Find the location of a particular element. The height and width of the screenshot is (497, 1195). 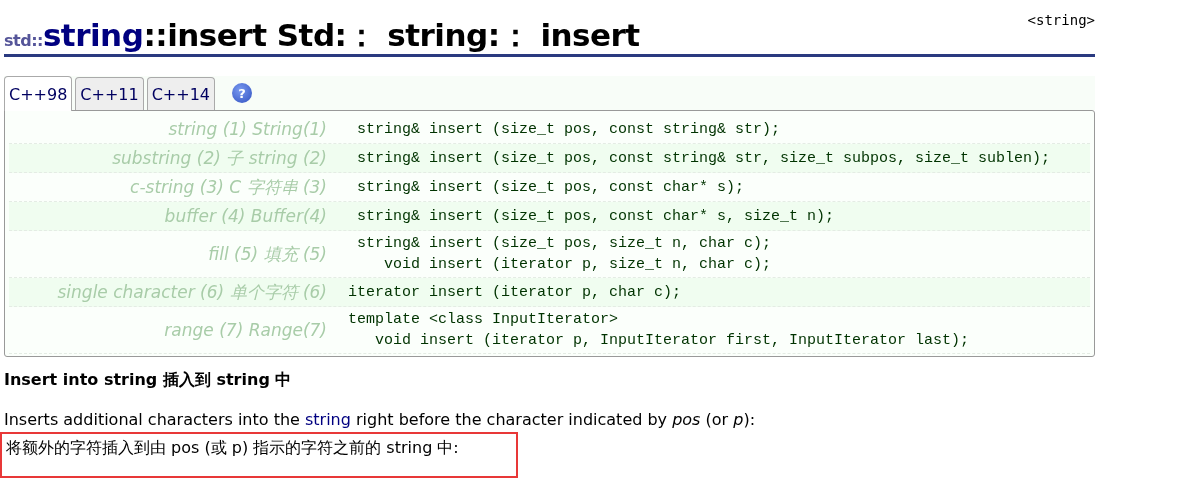

overload-label: buffer (4) Buffer(4) is located at coordinates (245, 216).